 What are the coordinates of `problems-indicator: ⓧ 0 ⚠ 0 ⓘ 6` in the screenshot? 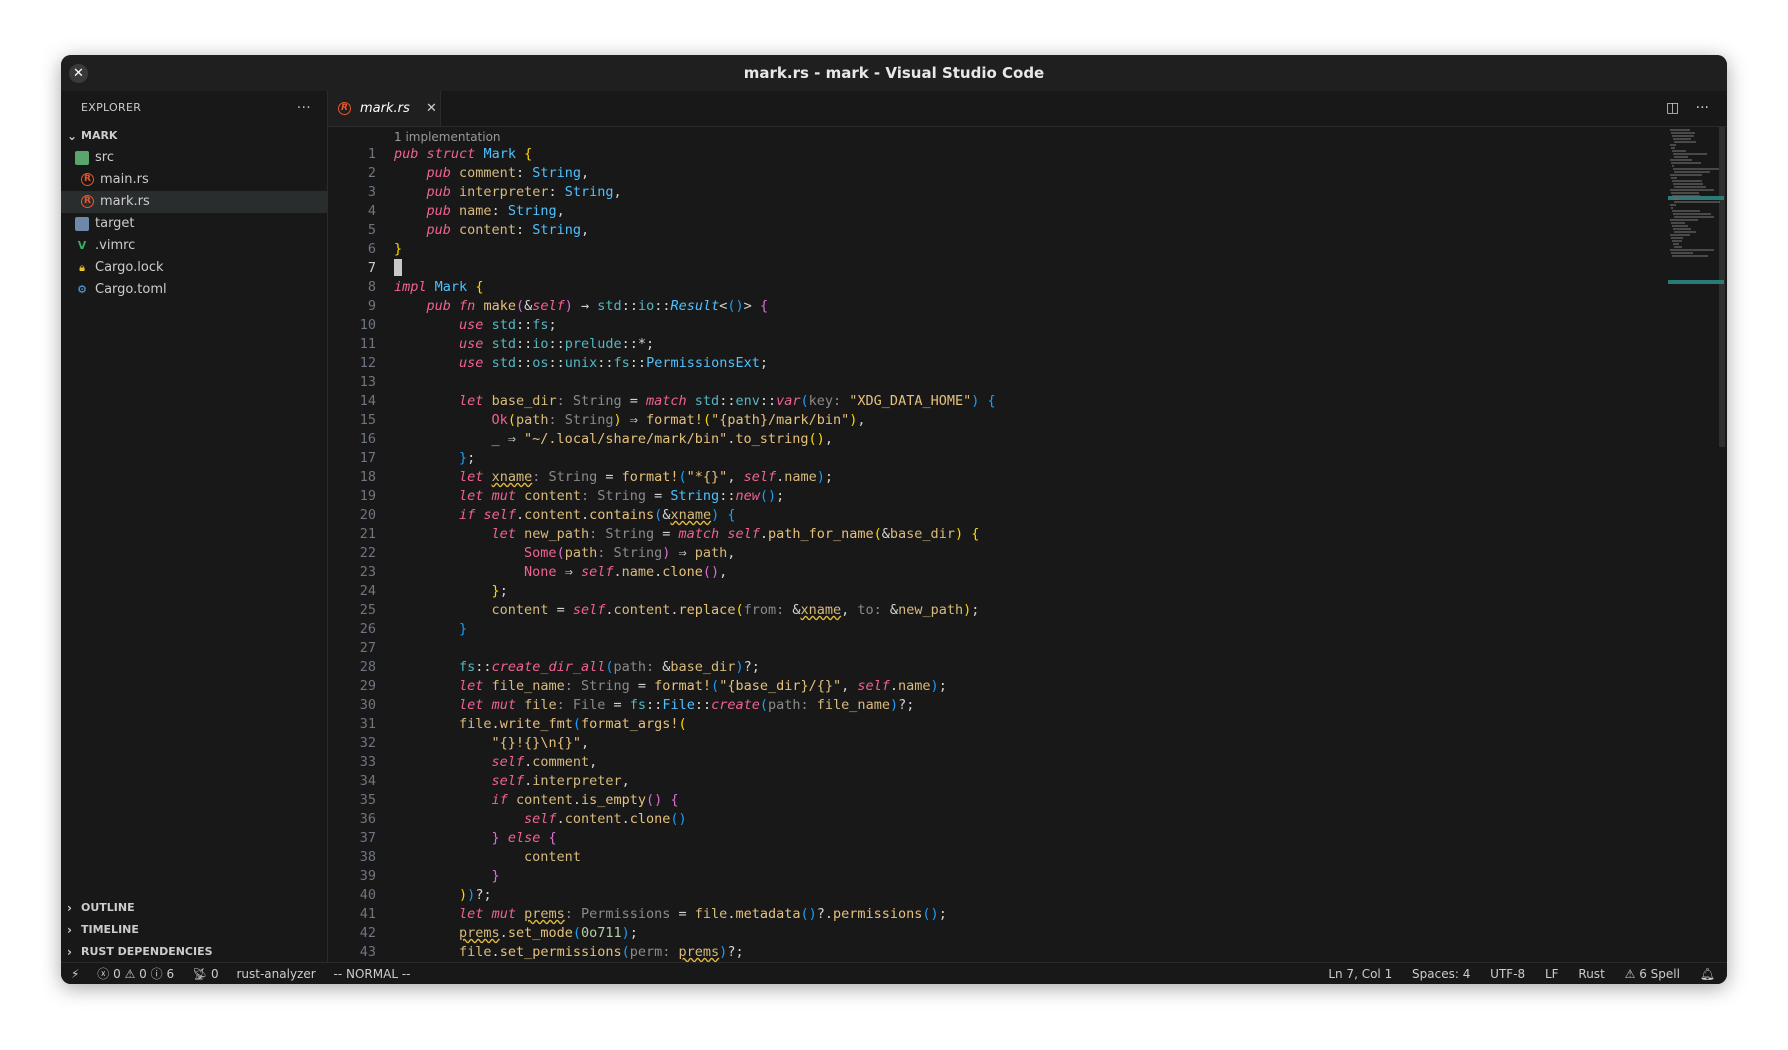 It's located at (135, 973).